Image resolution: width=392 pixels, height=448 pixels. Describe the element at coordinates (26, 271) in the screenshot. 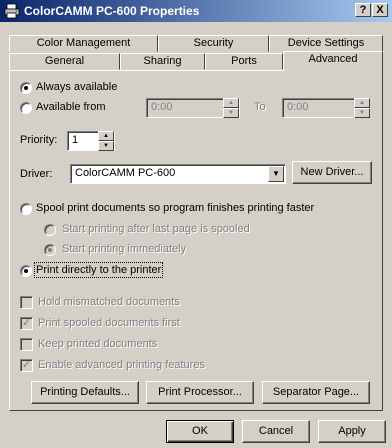

I see `print-directly-radio` at that location.